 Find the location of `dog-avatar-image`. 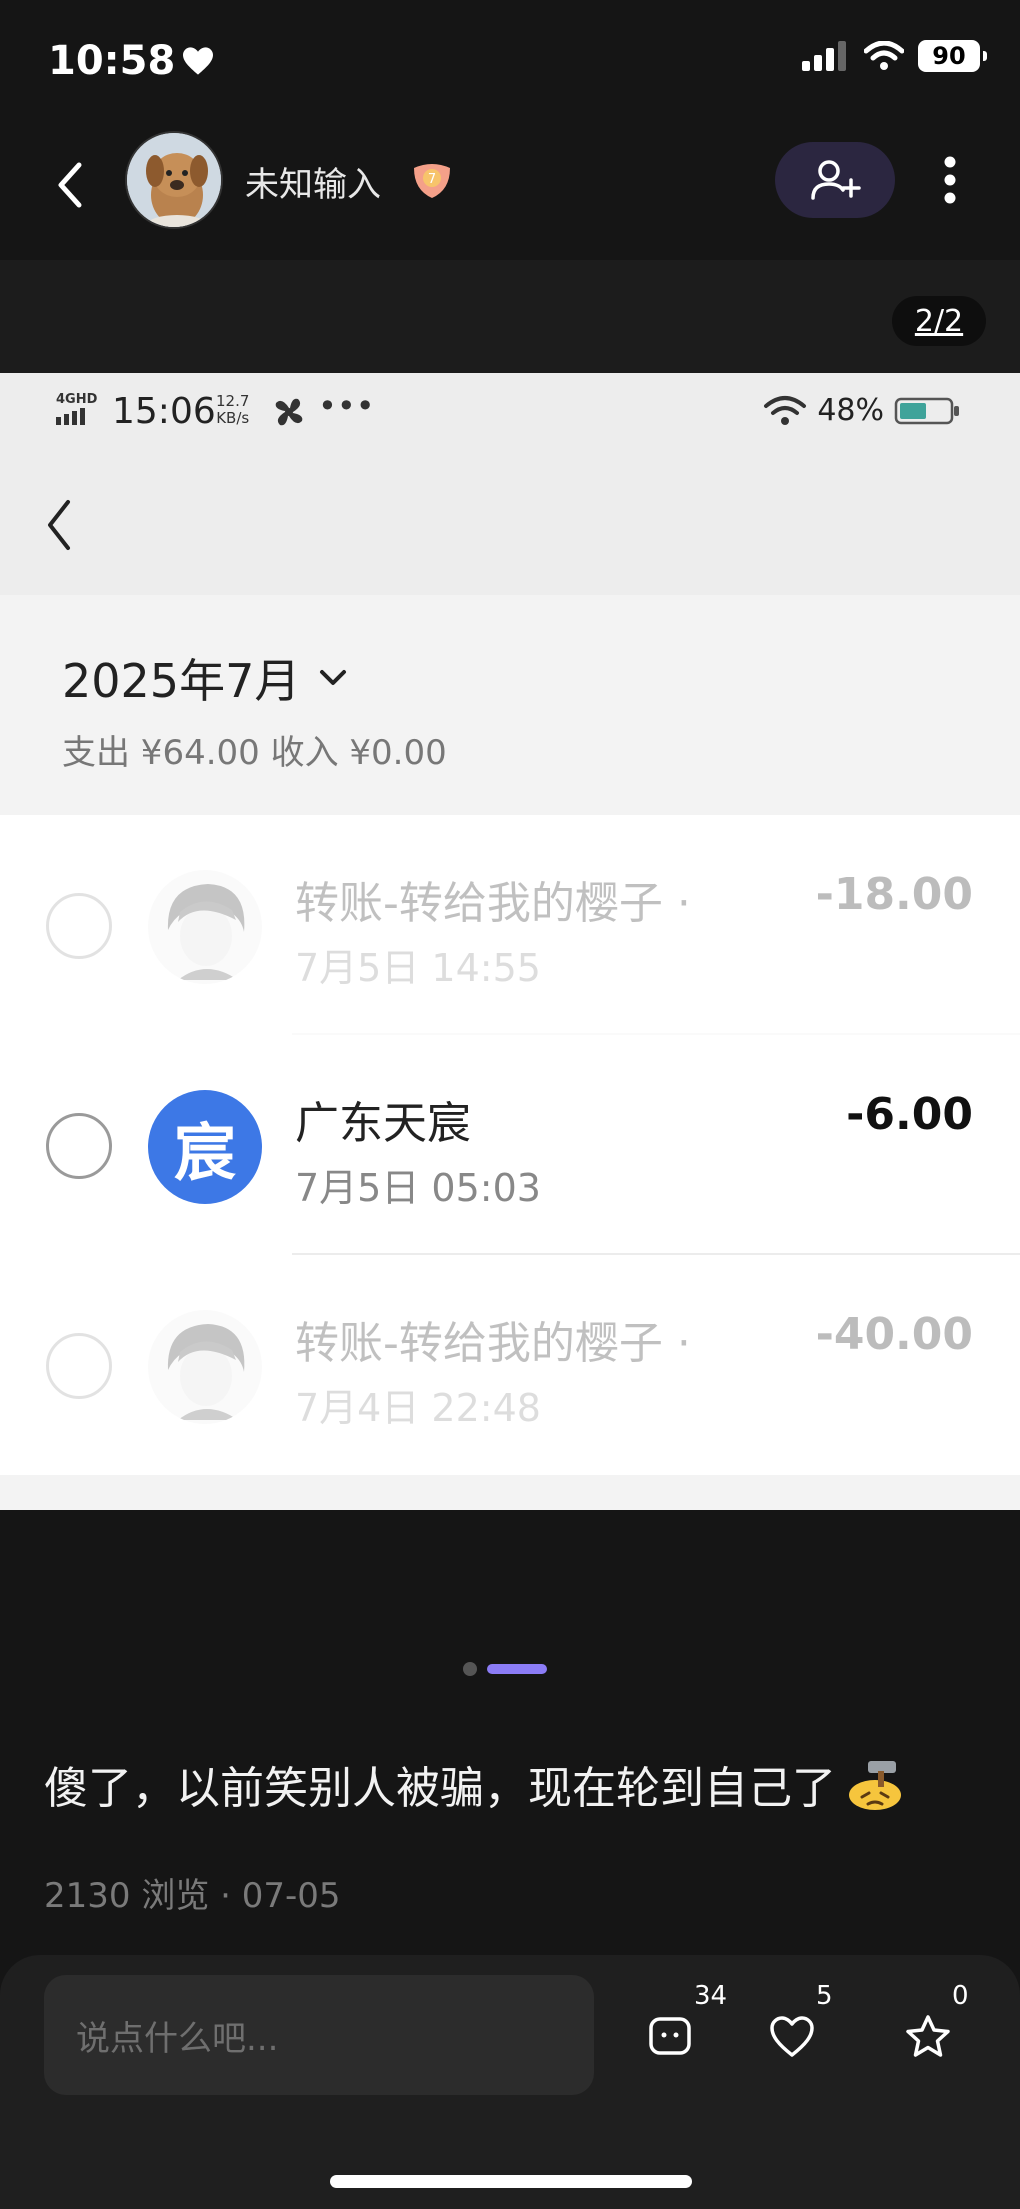

dog-avatar-image is located at coordinates (174, 180).